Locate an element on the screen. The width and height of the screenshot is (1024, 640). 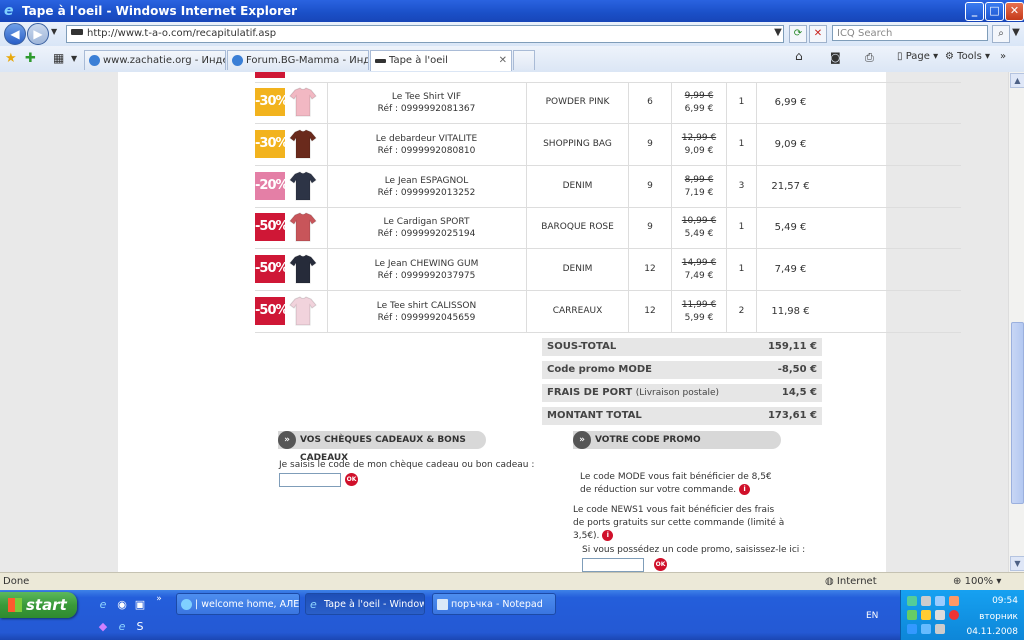
tab-list-icon: ▼ is located at coordinates (74, 58).